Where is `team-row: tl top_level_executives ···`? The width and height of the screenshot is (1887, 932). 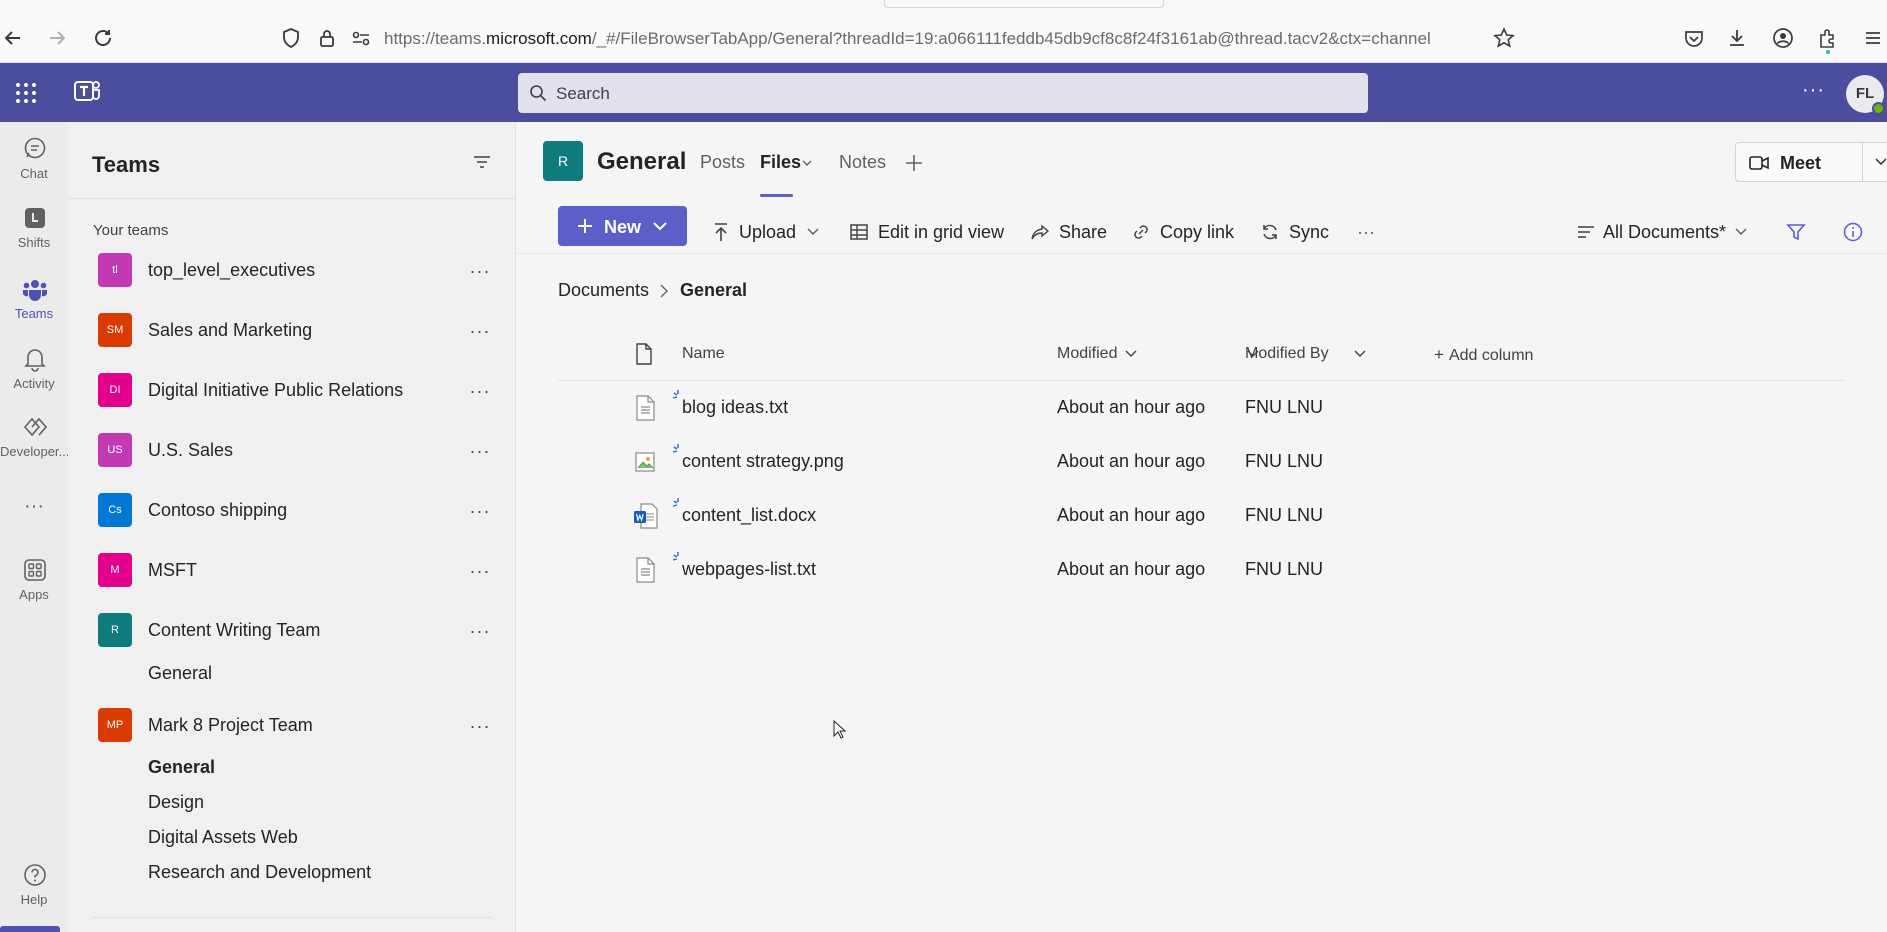
team-row: tl top_level_executives ··· is located at coordinates (292, 271).